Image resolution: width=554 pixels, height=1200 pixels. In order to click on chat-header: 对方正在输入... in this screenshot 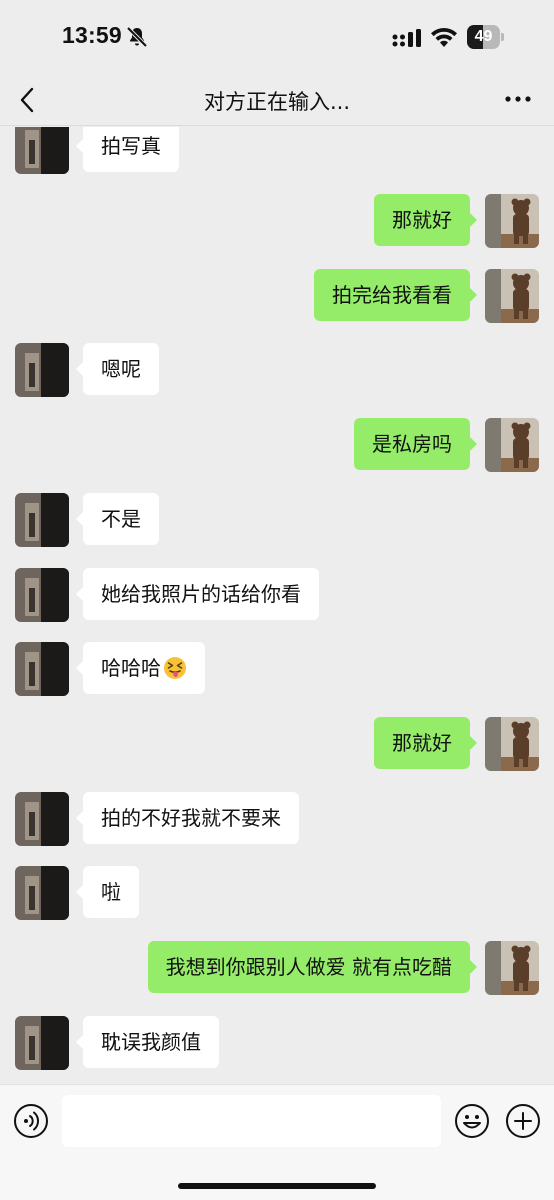, I will do `click(277, 100)`.